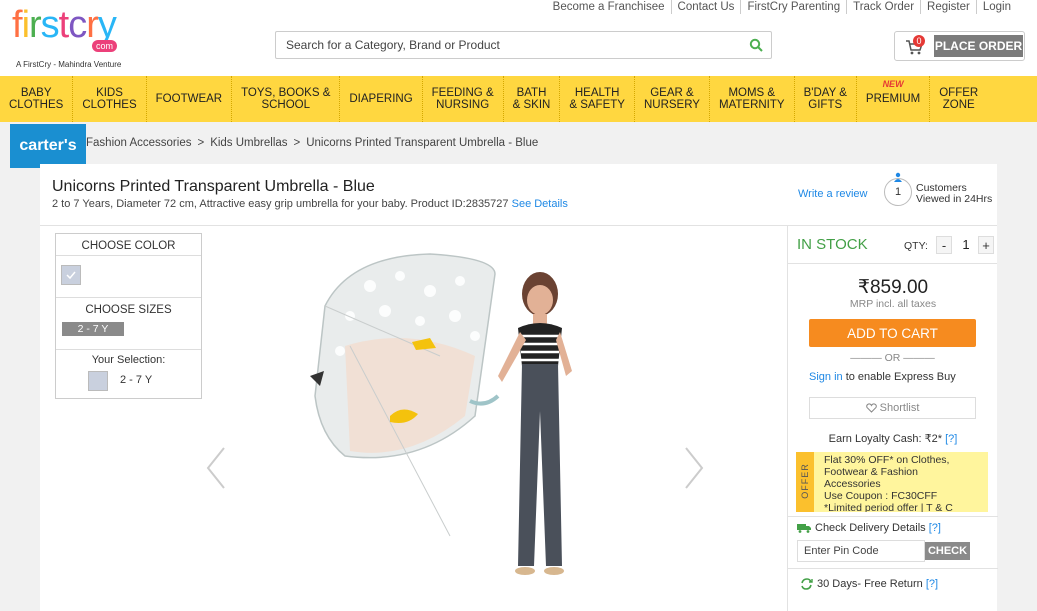 The image size is (1037, 611). What do you see at coordinates (380, 99) in the screenshot?
I see `nav-diapering: DIAPERING` at bounding box center [380, 99].